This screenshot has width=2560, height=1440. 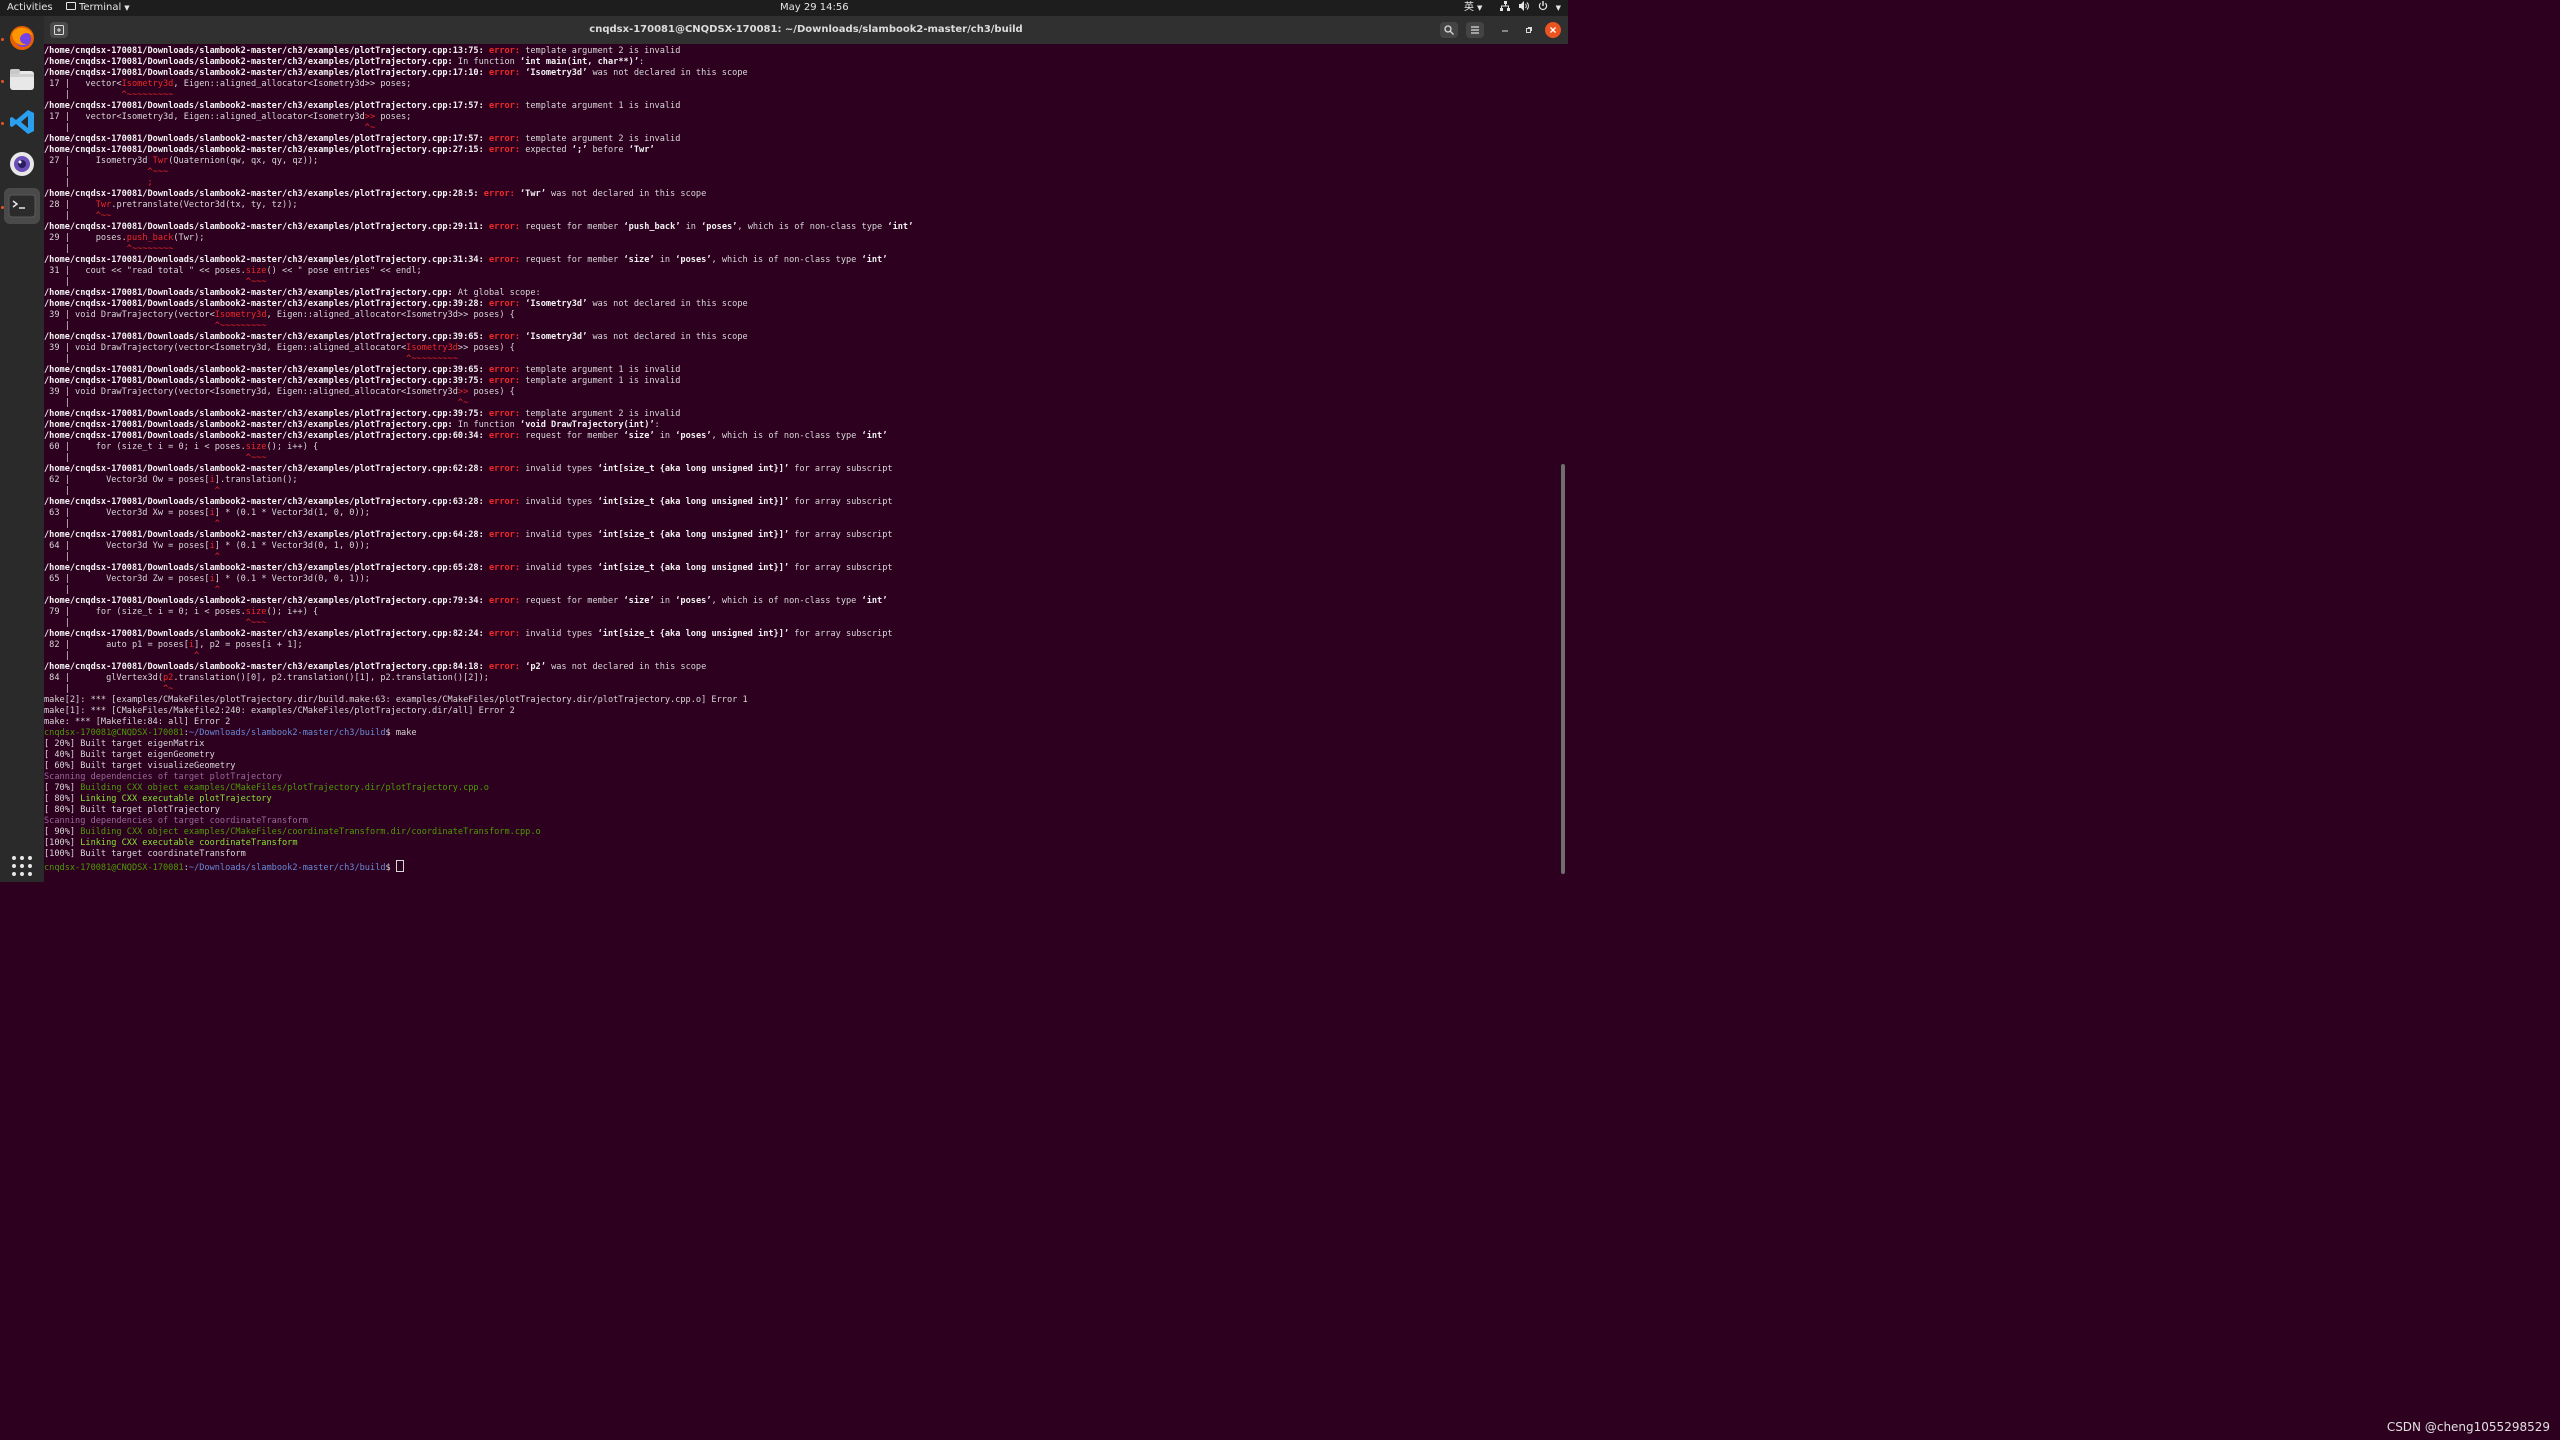 What do you see at coordinates (22, 38) in the screenshot?
I see `dock-item-firefox` at bounding box center [22, 38].